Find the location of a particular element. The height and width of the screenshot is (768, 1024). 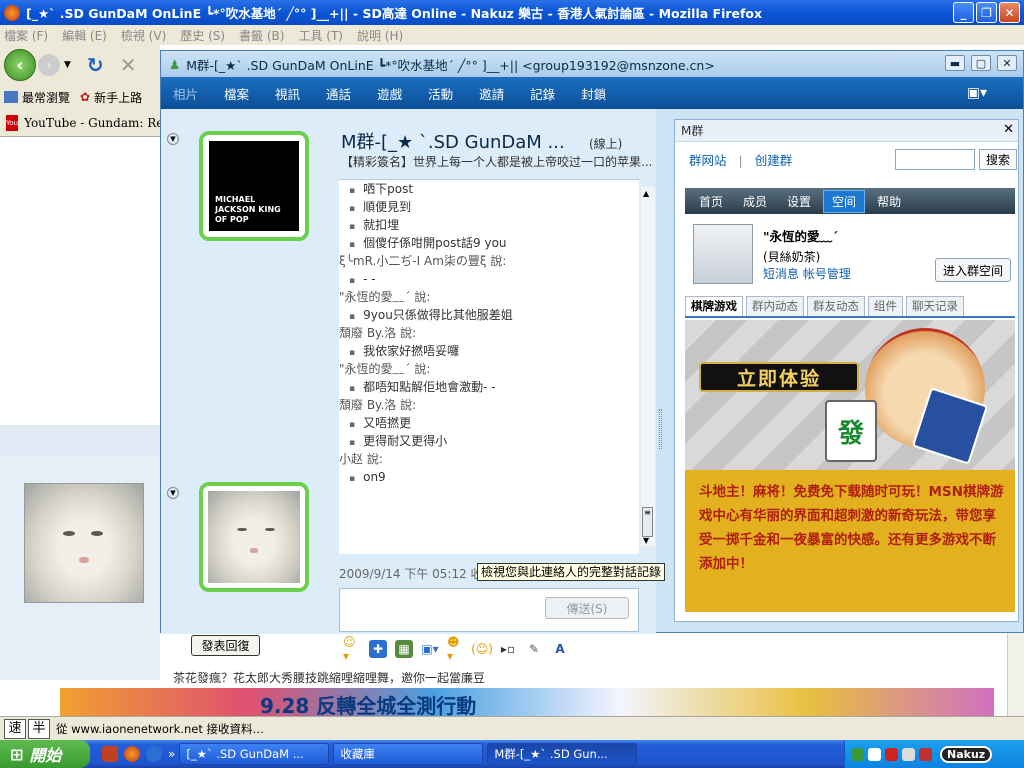

tray-security-icon is located at coordinates (925, 754).